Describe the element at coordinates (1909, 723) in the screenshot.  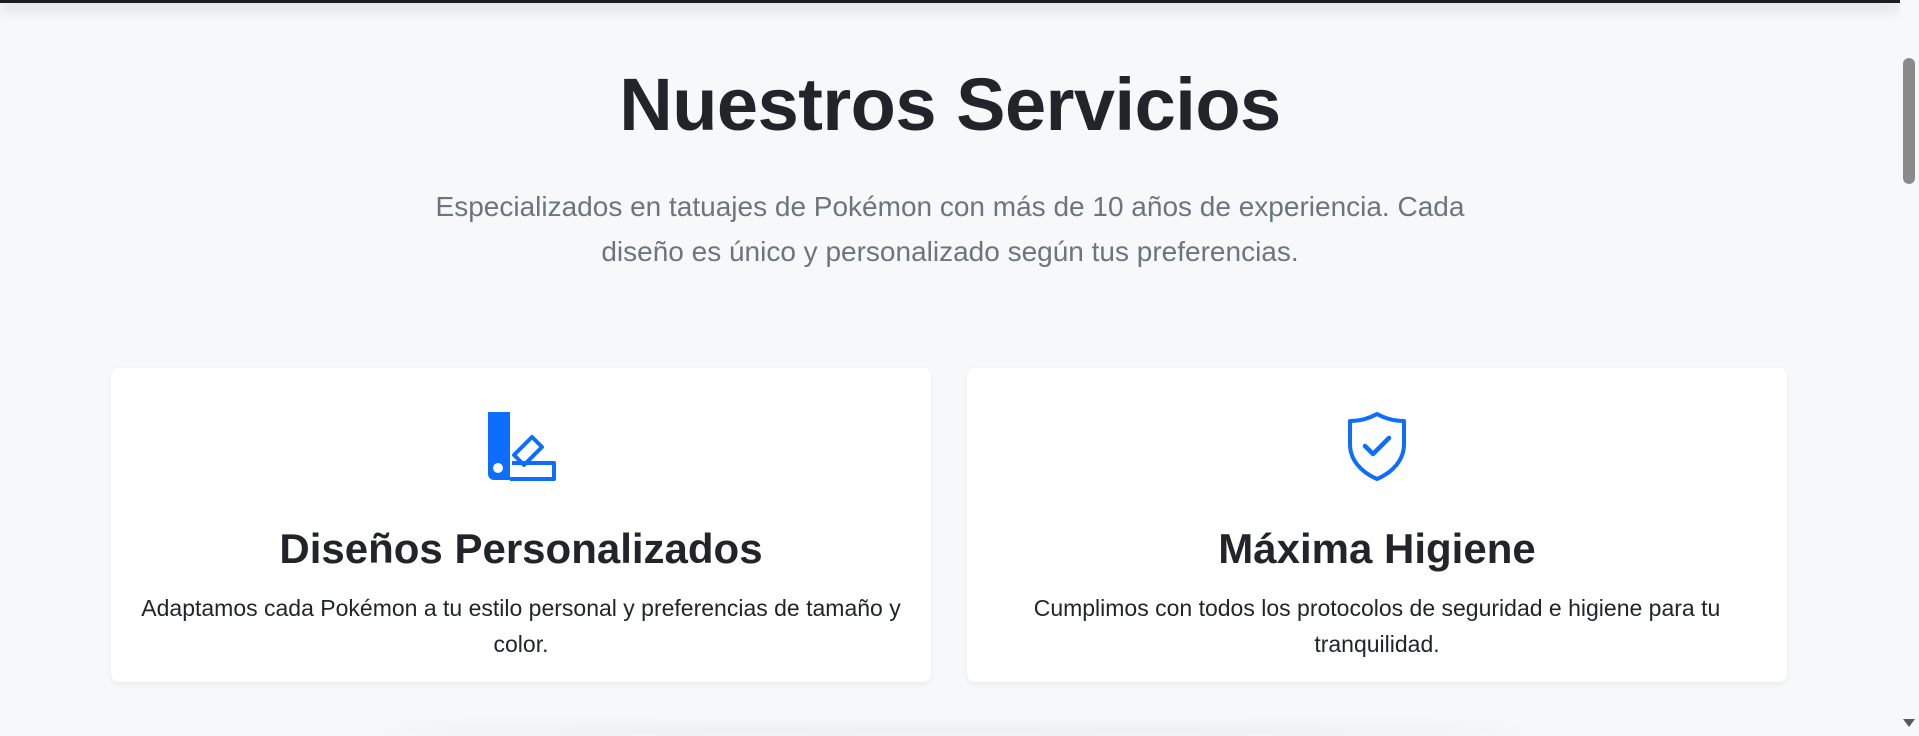
I see `scroll-down-arrow-icon` at that location.